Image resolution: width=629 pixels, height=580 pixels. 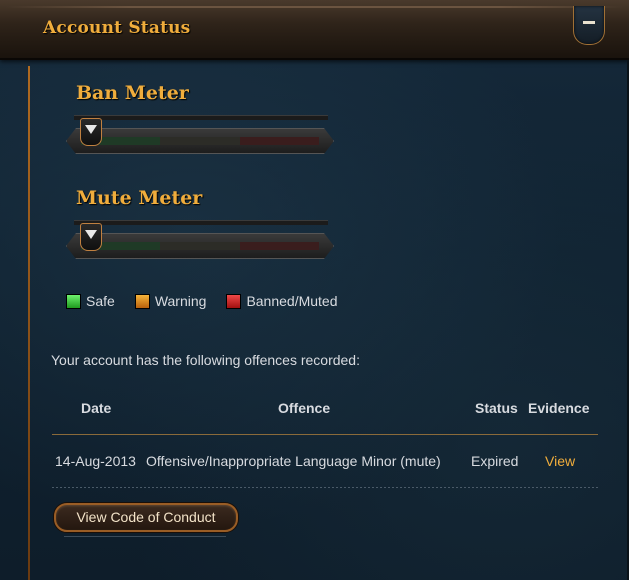 What do you see at coordinates (91, 132) in the screenshot?
I see `ban-meter-marker-icon` at bounding box center [91, 132].